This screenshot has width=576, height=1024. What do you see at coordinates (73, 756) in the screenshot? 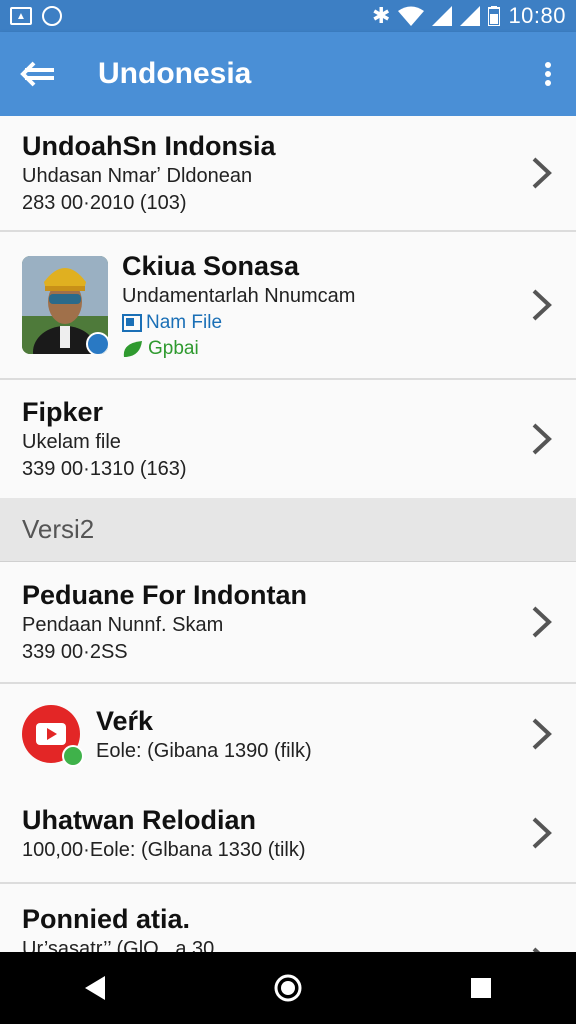
I see `check-icon` at bounding box center [73, 756].